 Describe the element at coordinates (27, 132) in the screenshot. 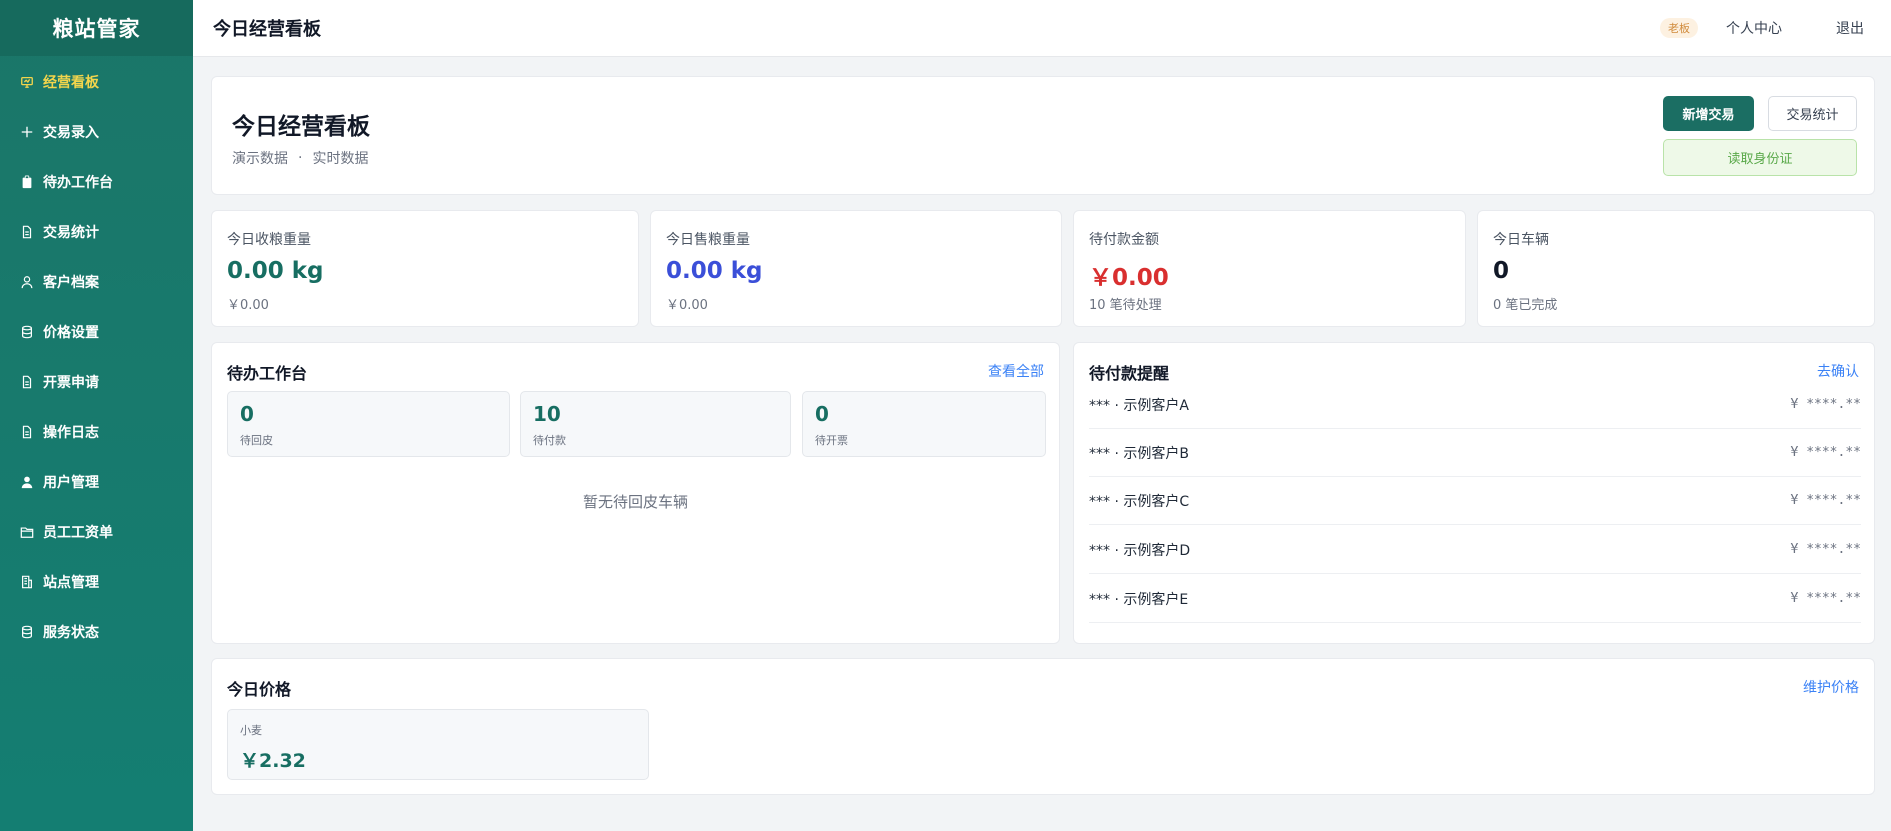

I see `plus-icon` at that location.